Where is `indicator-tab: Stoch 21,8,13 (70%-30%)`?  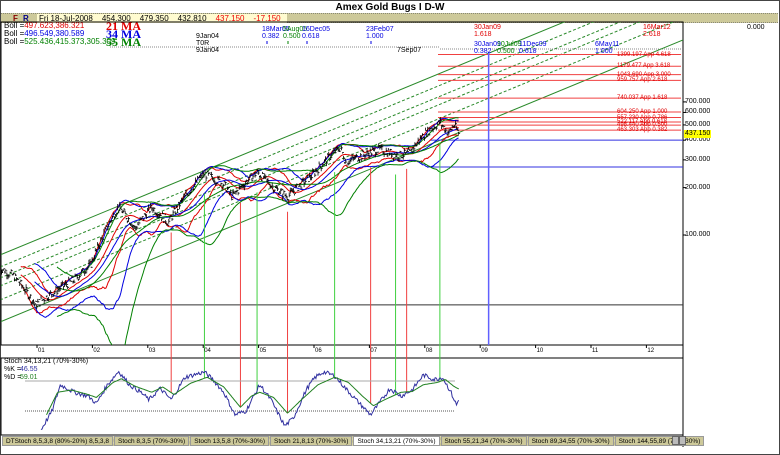 indicator-tab: Stoch 21,8,13 (70%-30%) is located at coordinates (311, 441).